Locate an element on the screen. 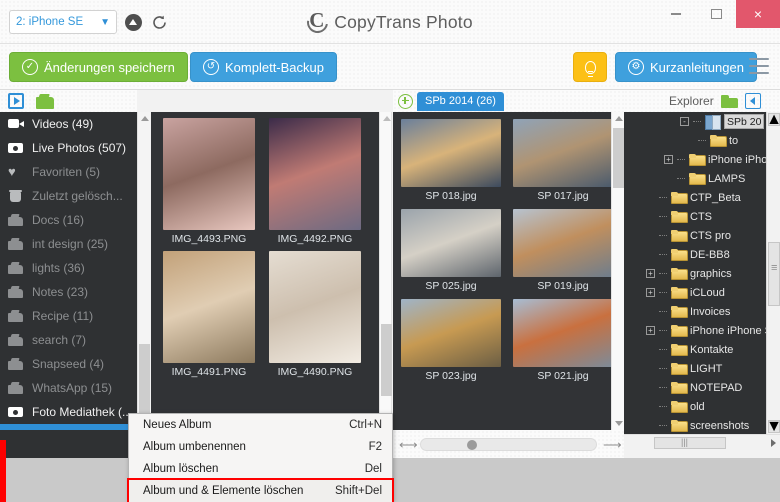 The width and height of the screenshot is (780, 502). expand-arrows-icon: ⟶ is located at coordinates (612, 444).